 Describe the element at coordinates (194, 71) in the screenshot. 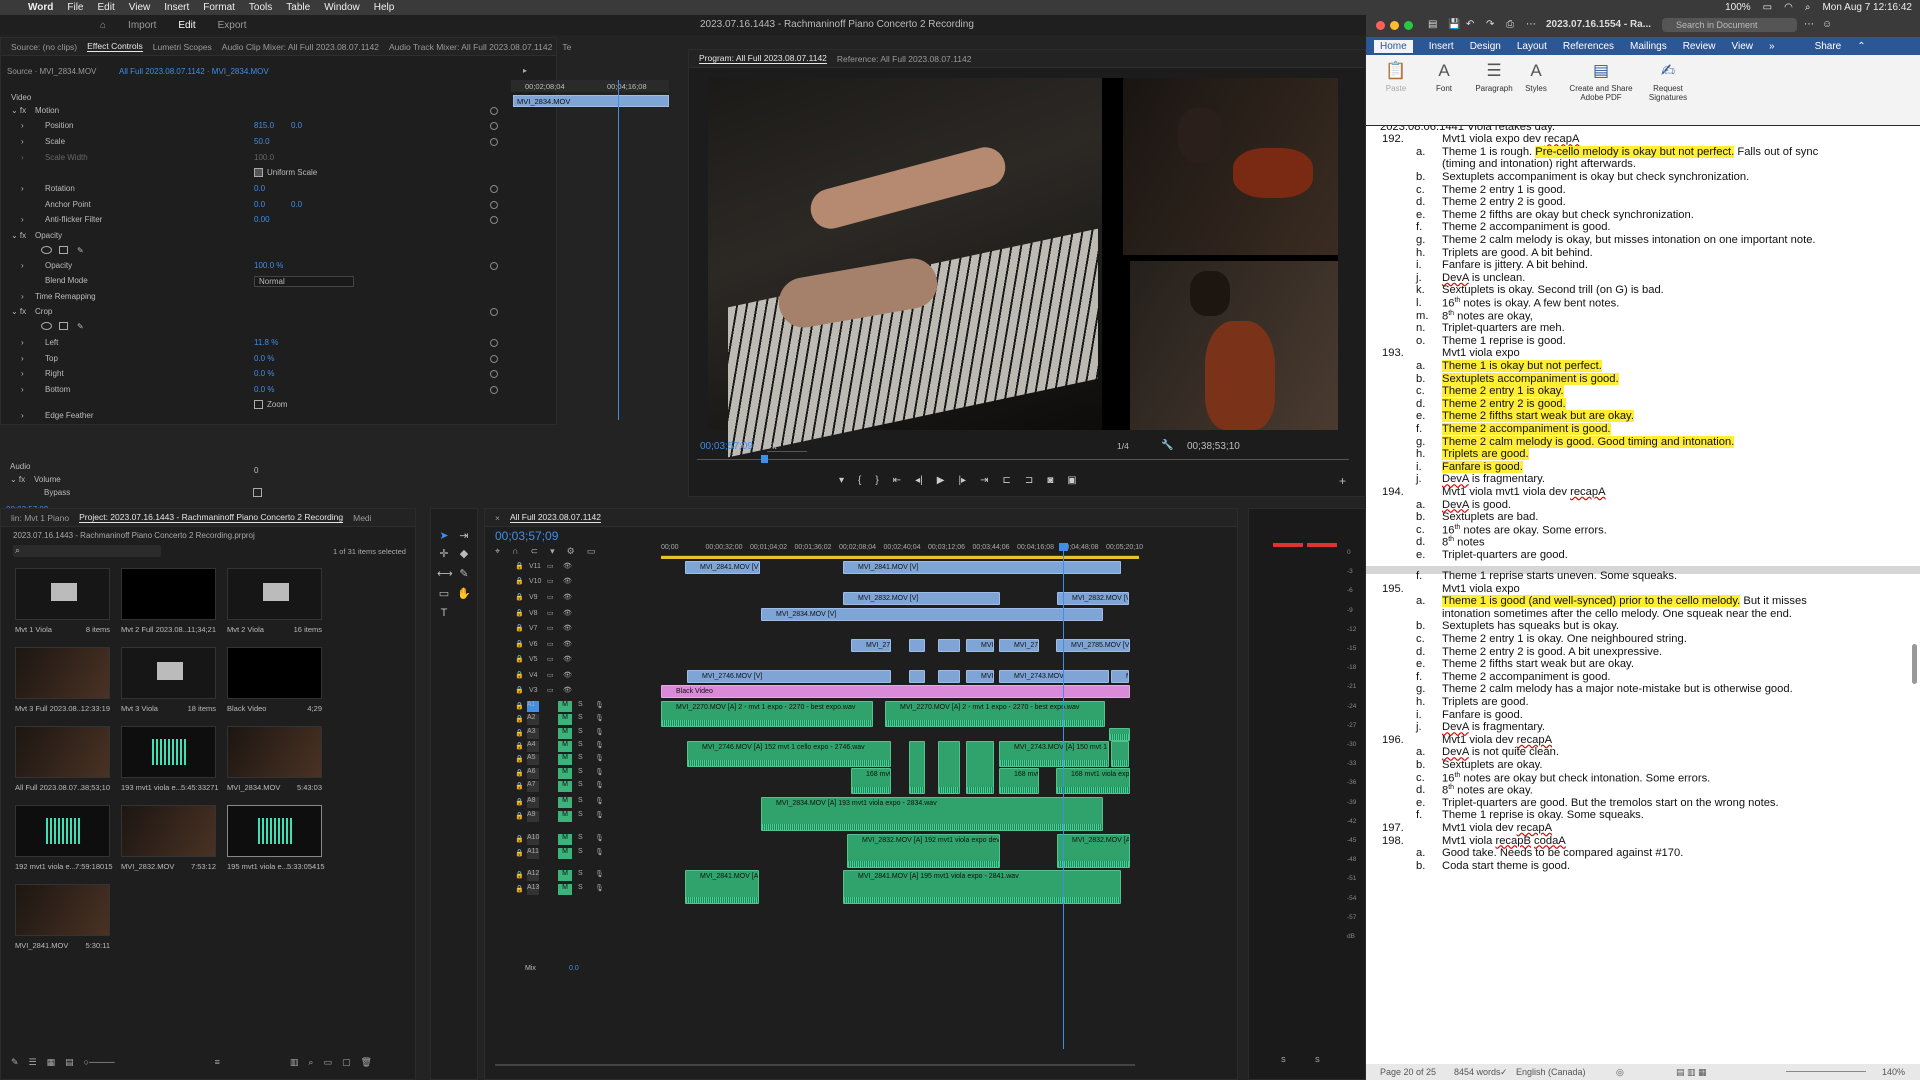

I see `ec-sequence: All Full 2023.08.07.1142 · MVI_2834.MOV` at that location.